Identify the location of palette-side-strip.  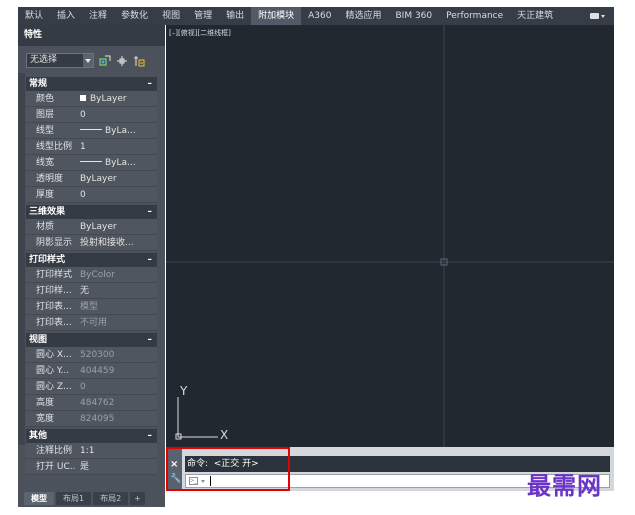
(21, 259).